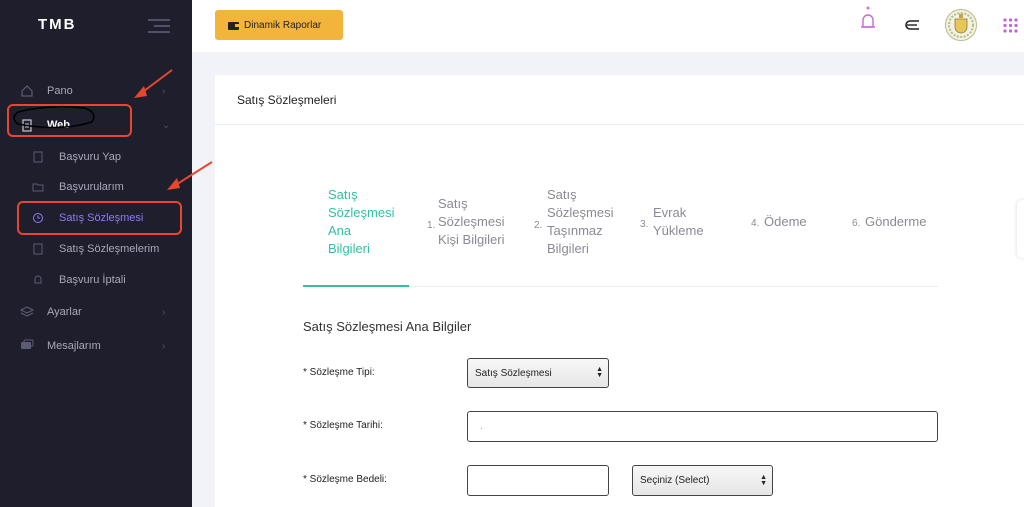 The height and width of the screenshot is (507, 1024). I want to click on sidebar-item-label: Ayarlar, so click(64, 312).